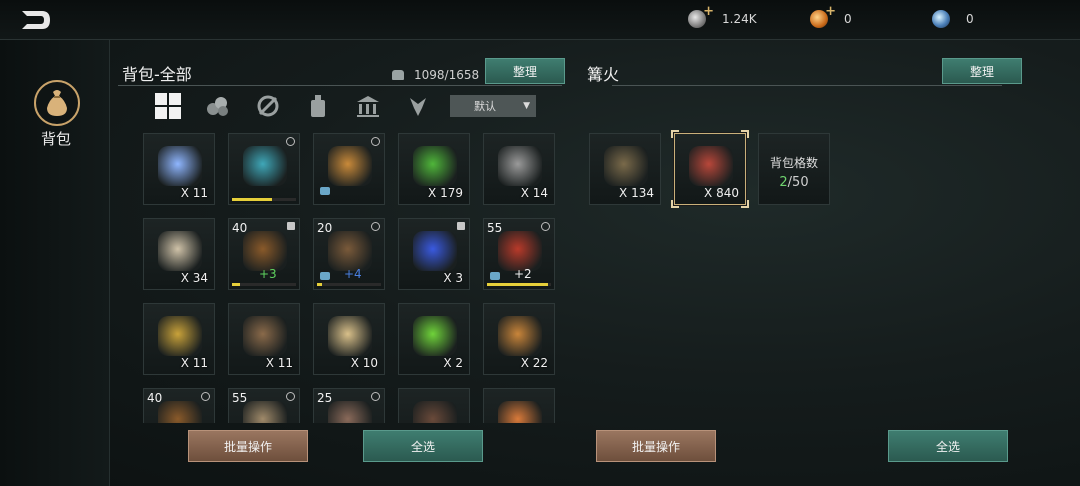  Describe the element at coordinates (445, 193) in the screenshot. I see `item-quantity: X 179` at that location.